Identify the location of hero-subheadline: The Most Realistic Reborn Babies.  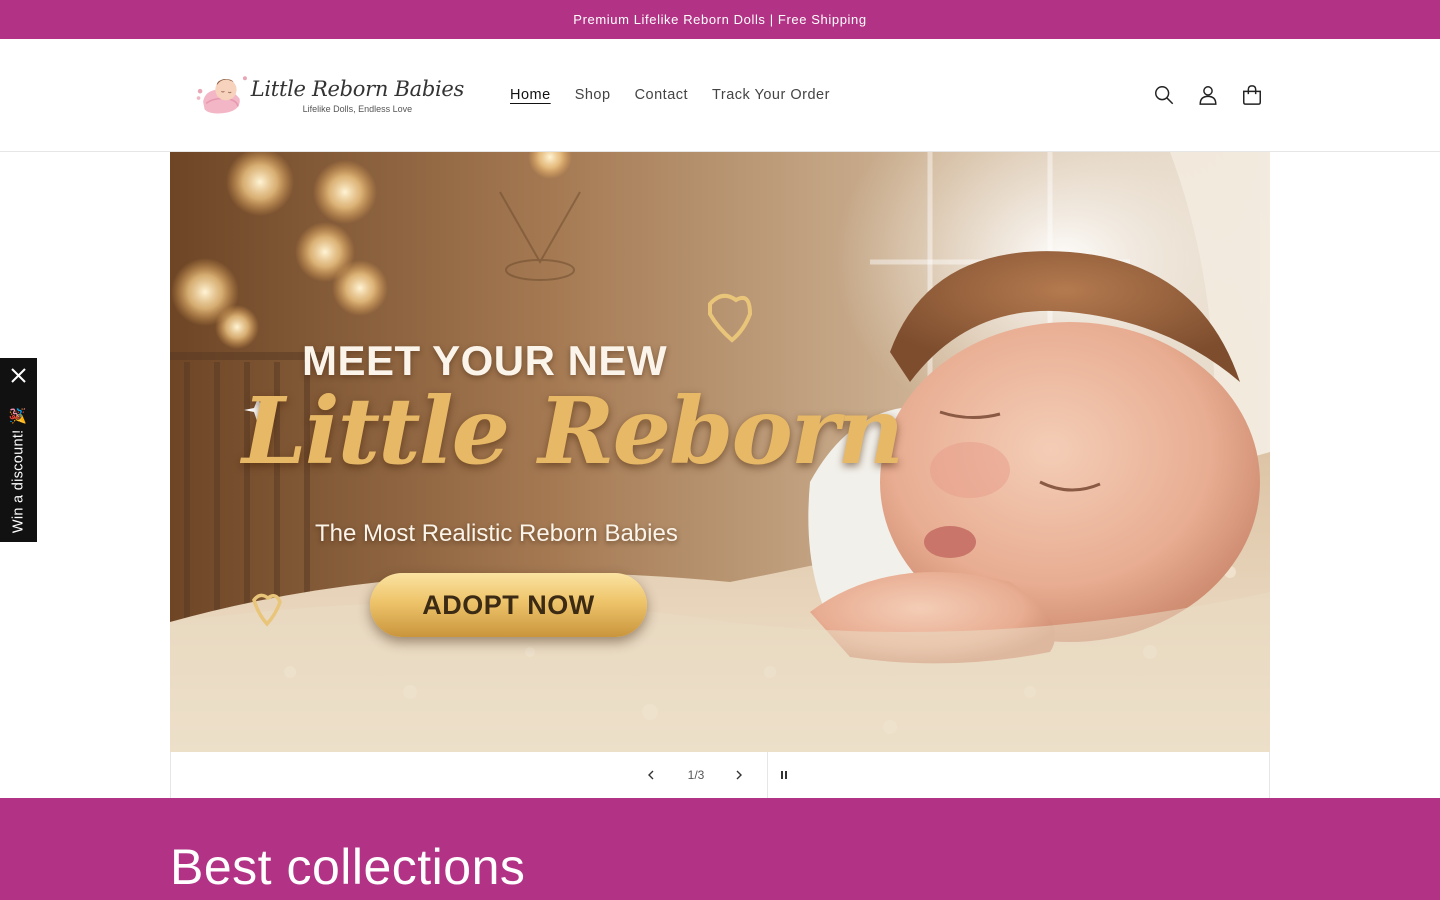
(496, 533).